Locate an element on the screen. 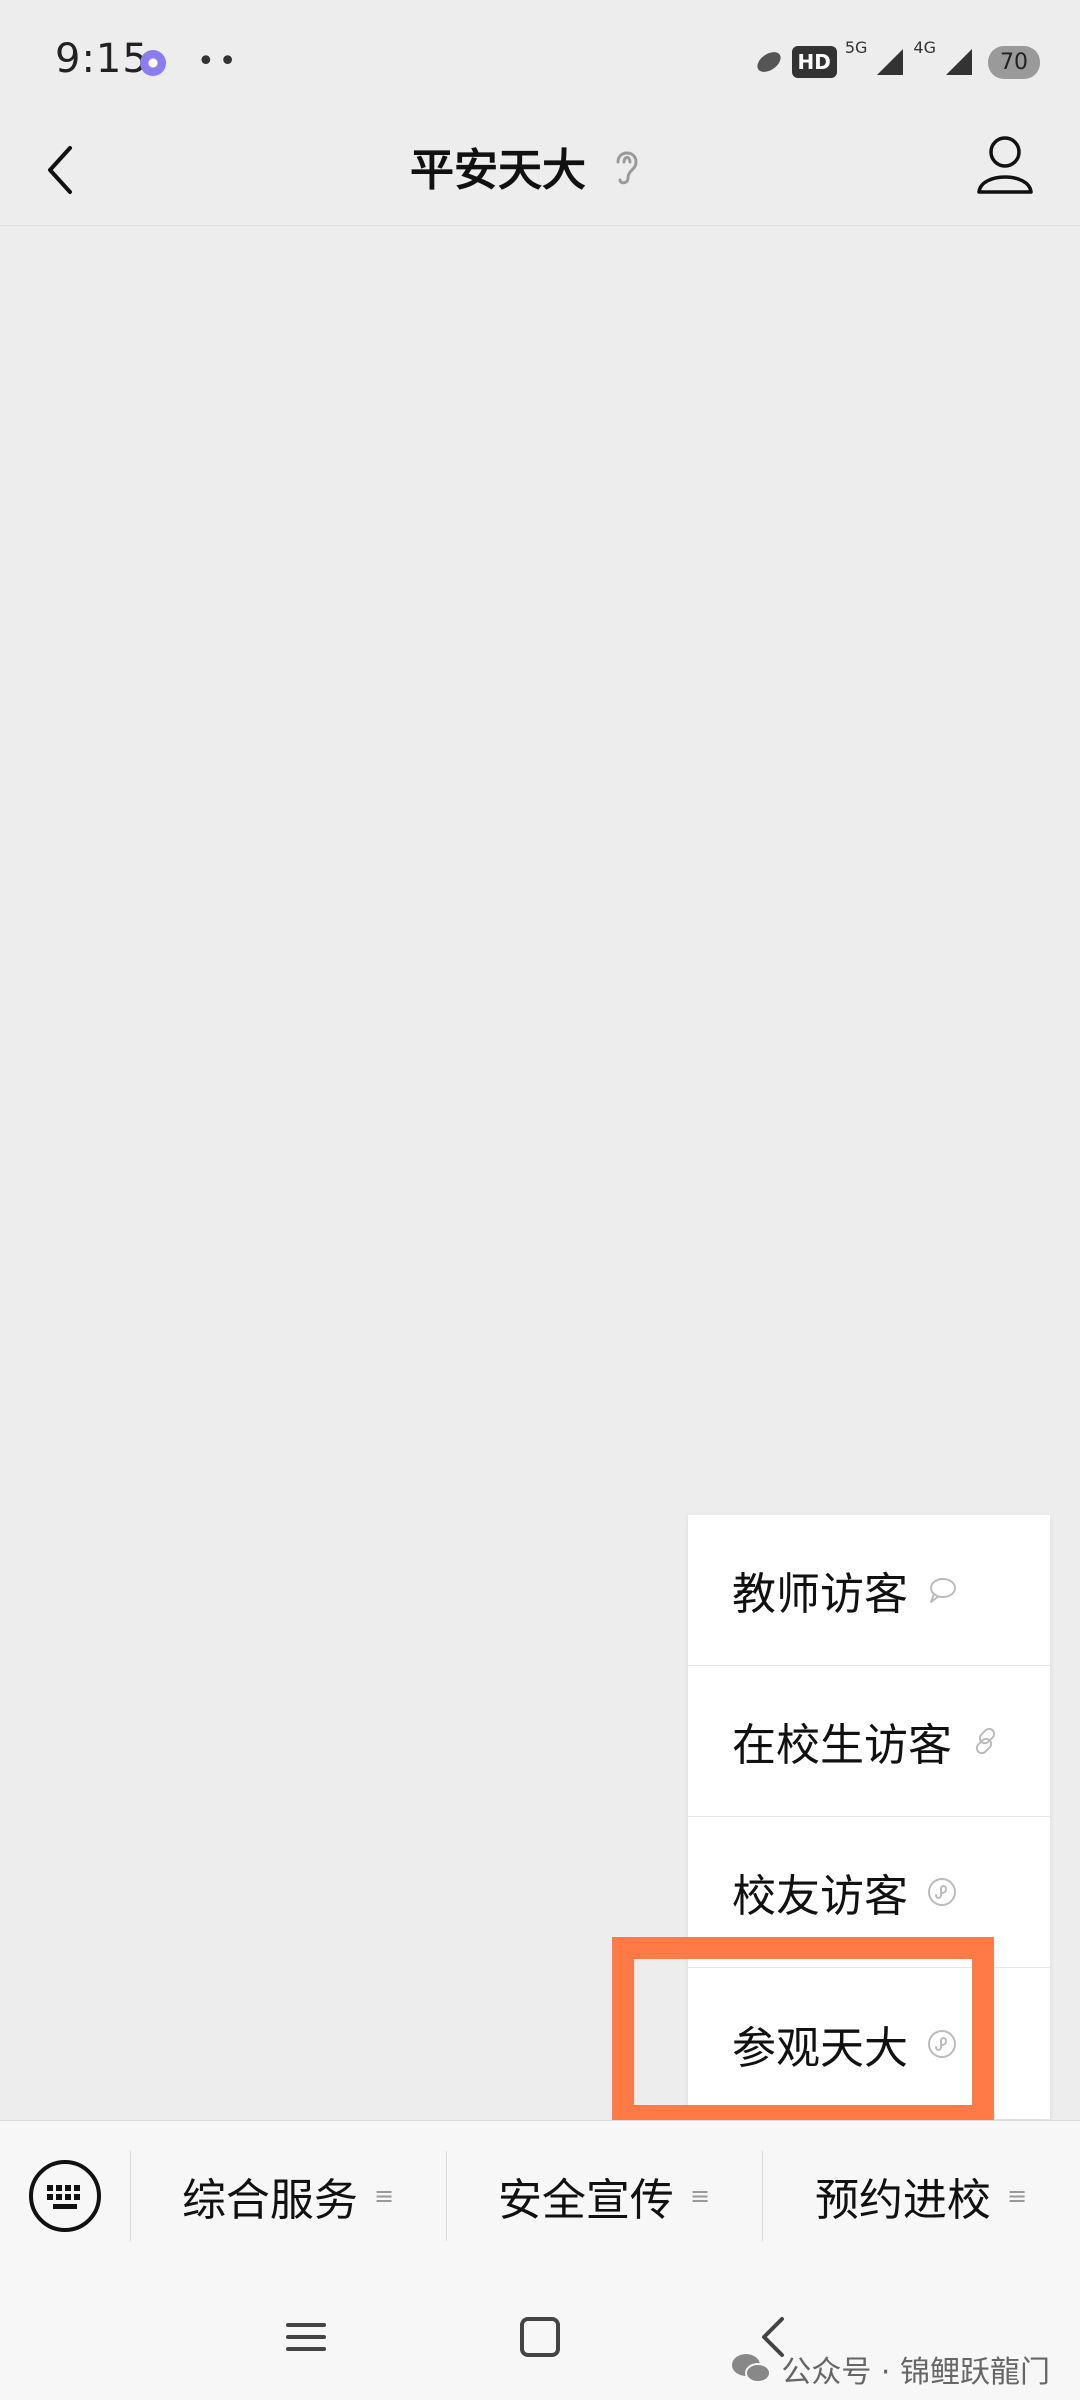  bottom-menu-bar: 综合服务 ≡ 安全宣传 ≡ 预约进校 ≡ is located at coordinates (540, 2198).